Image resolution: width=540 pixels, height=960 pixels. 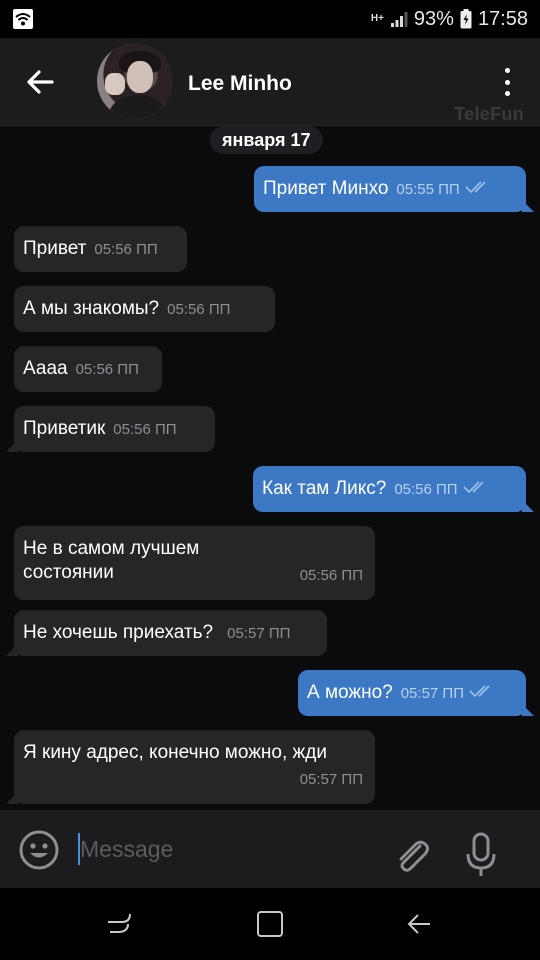 What do you see at coordinates (502, 18) in the screenshot?
I see `clock: 17:58` at bounding box center [502, 18].